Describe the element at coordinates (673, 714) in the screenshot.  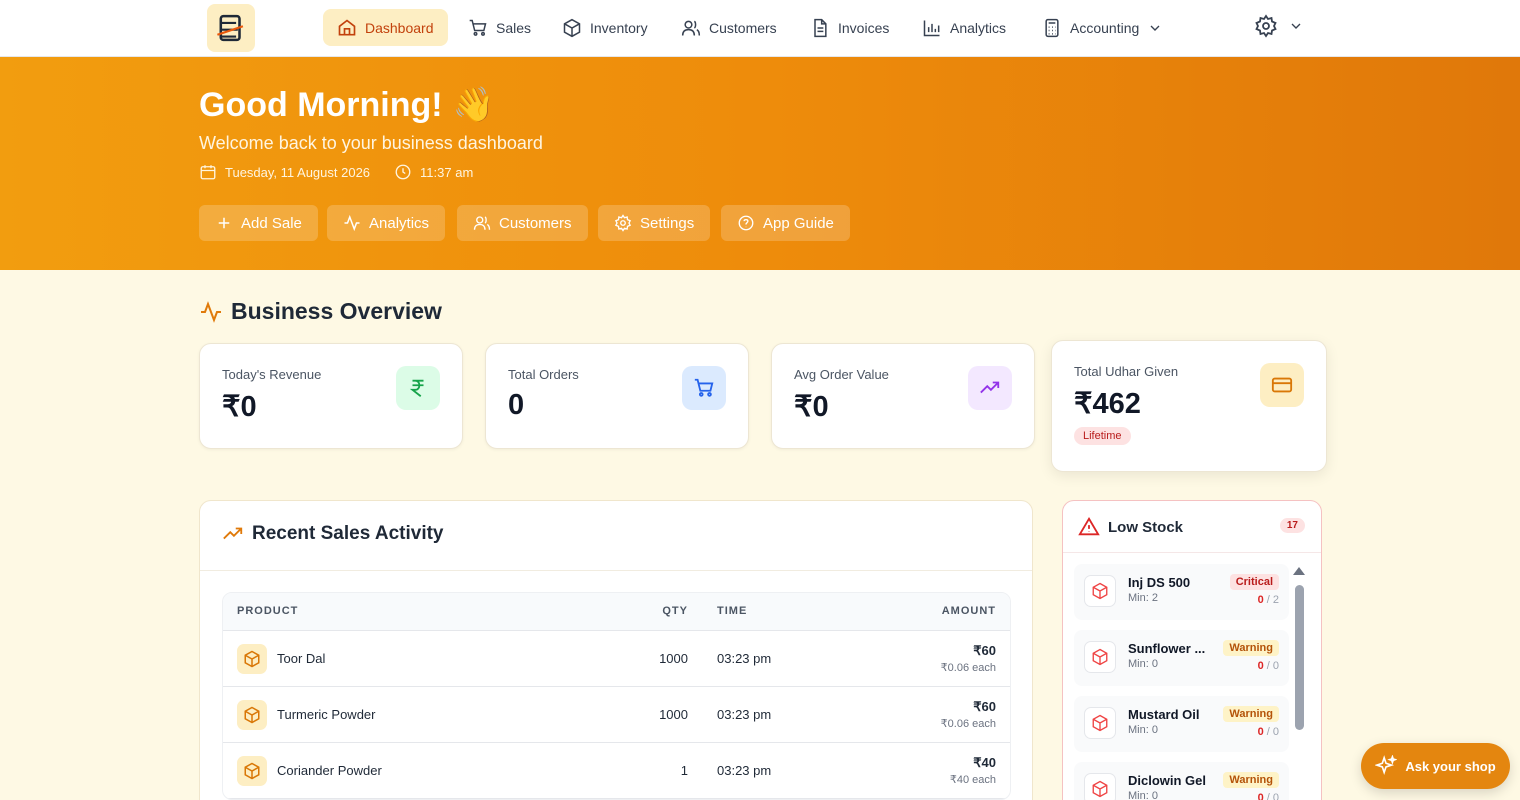
I see `product-qty: 1000` at that location.